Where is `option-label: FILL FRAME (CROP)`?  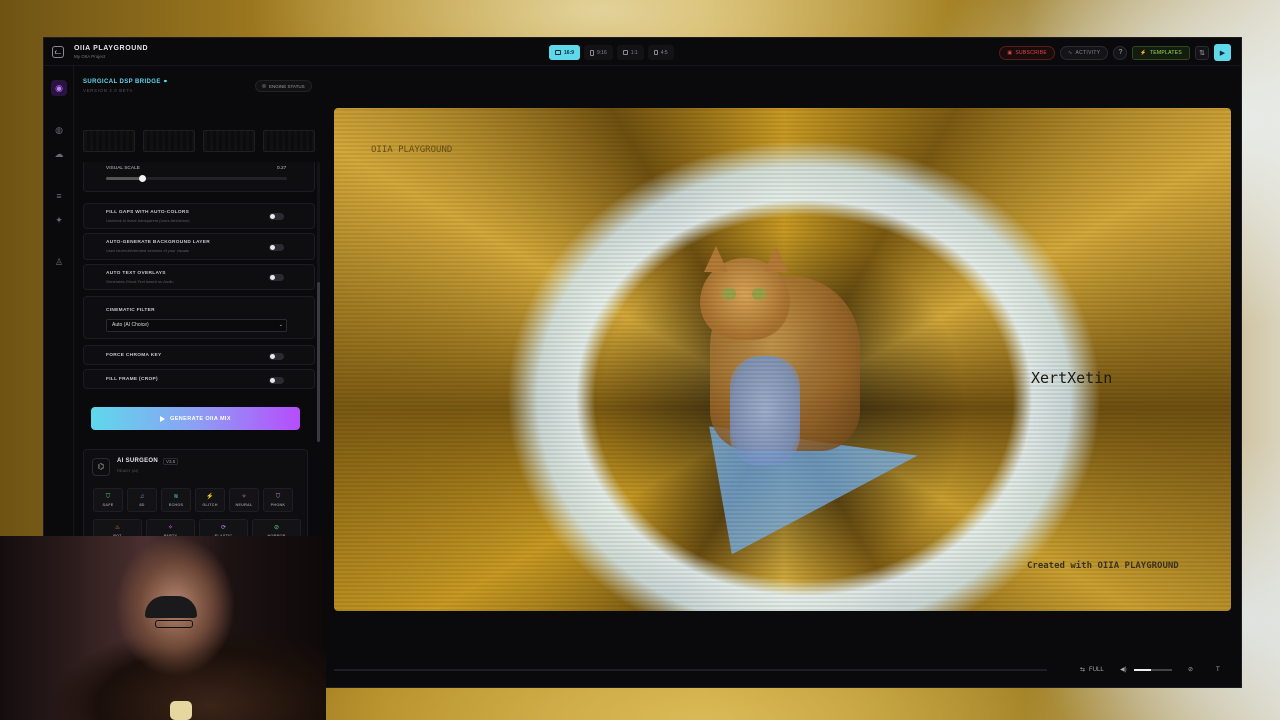 option-label: FILL FRAME (CROP) is located at coordinates (132, 379).